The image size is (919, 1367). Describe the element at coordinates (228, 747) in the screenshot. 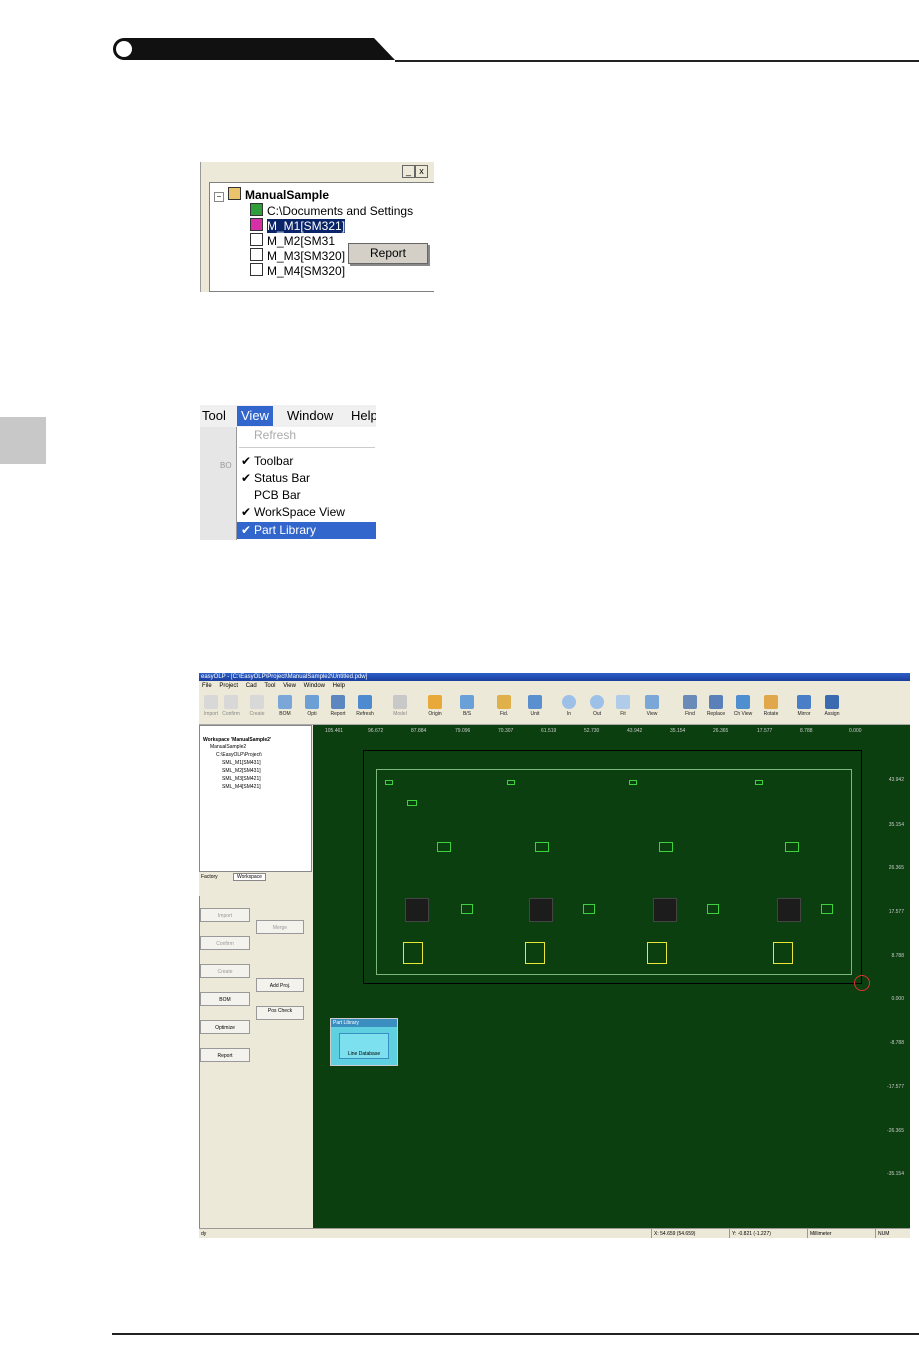

I see `workspace-project: ManualSample2` at that location.